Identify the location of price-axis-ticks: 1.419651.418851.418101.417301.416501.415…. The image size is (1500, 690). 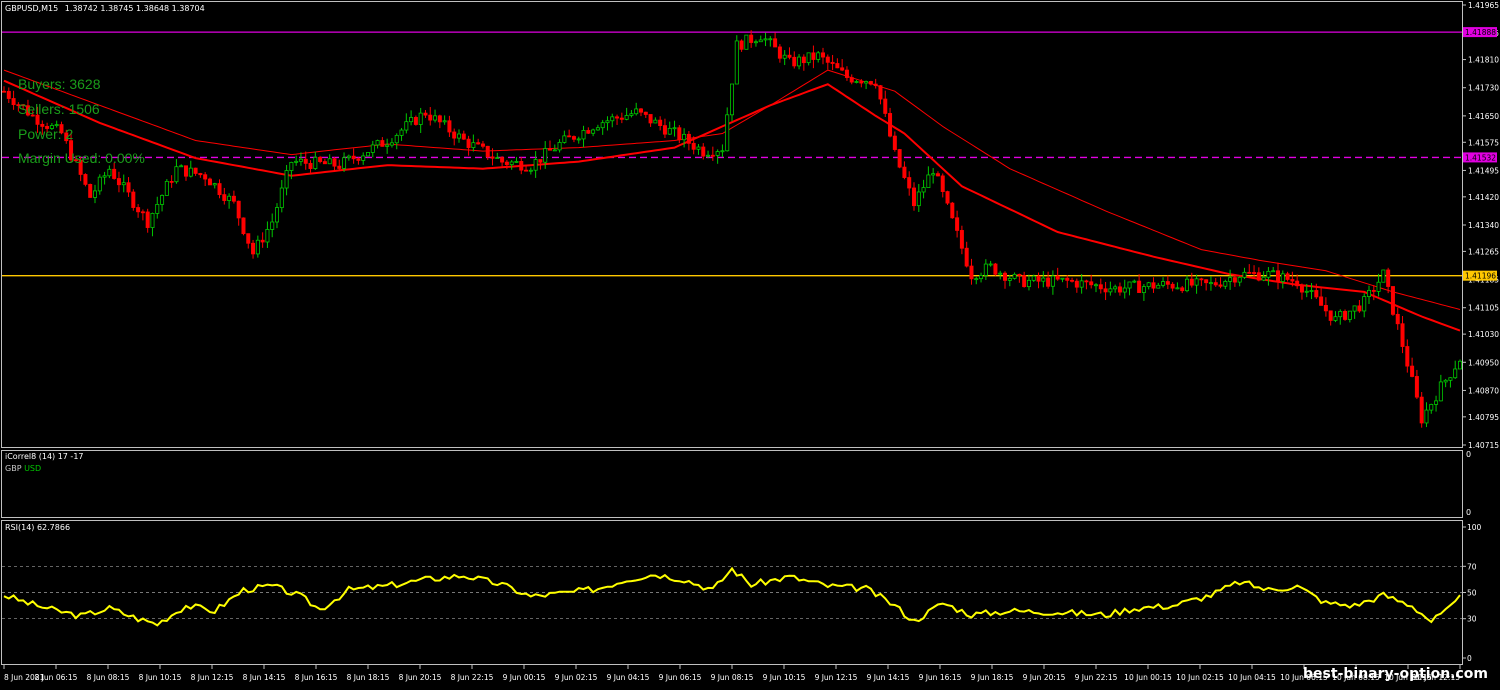
(1480, 225).